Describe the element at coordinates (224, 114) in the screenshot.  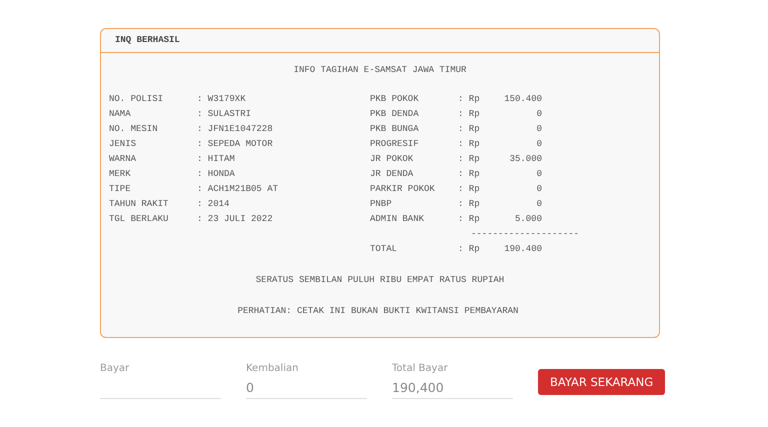
I see `field-value: : SULASTRI` at that location.